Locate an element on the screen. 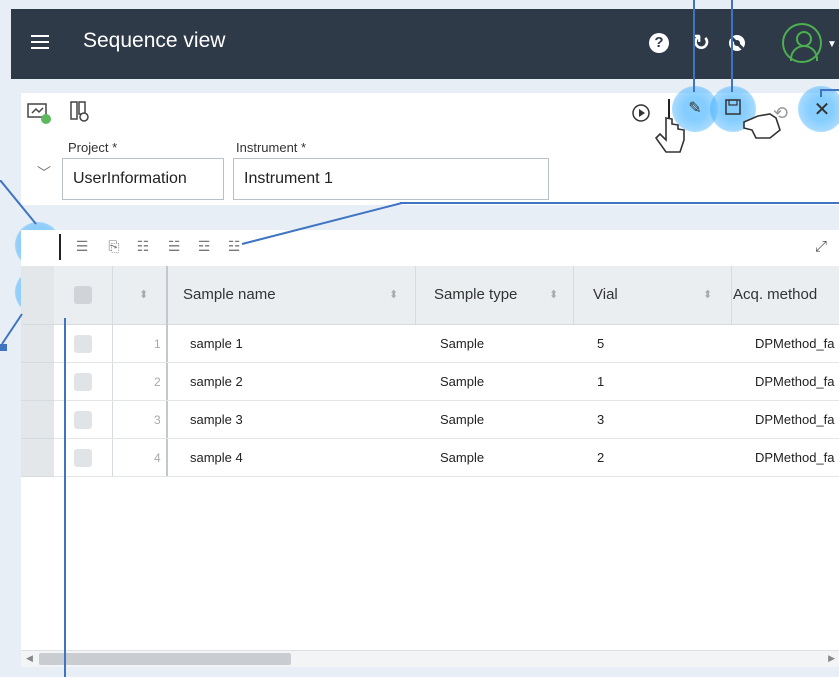 This screenshot has height=677, width=839. pencil-icon: ✎ is located at coordinates (695, 108).